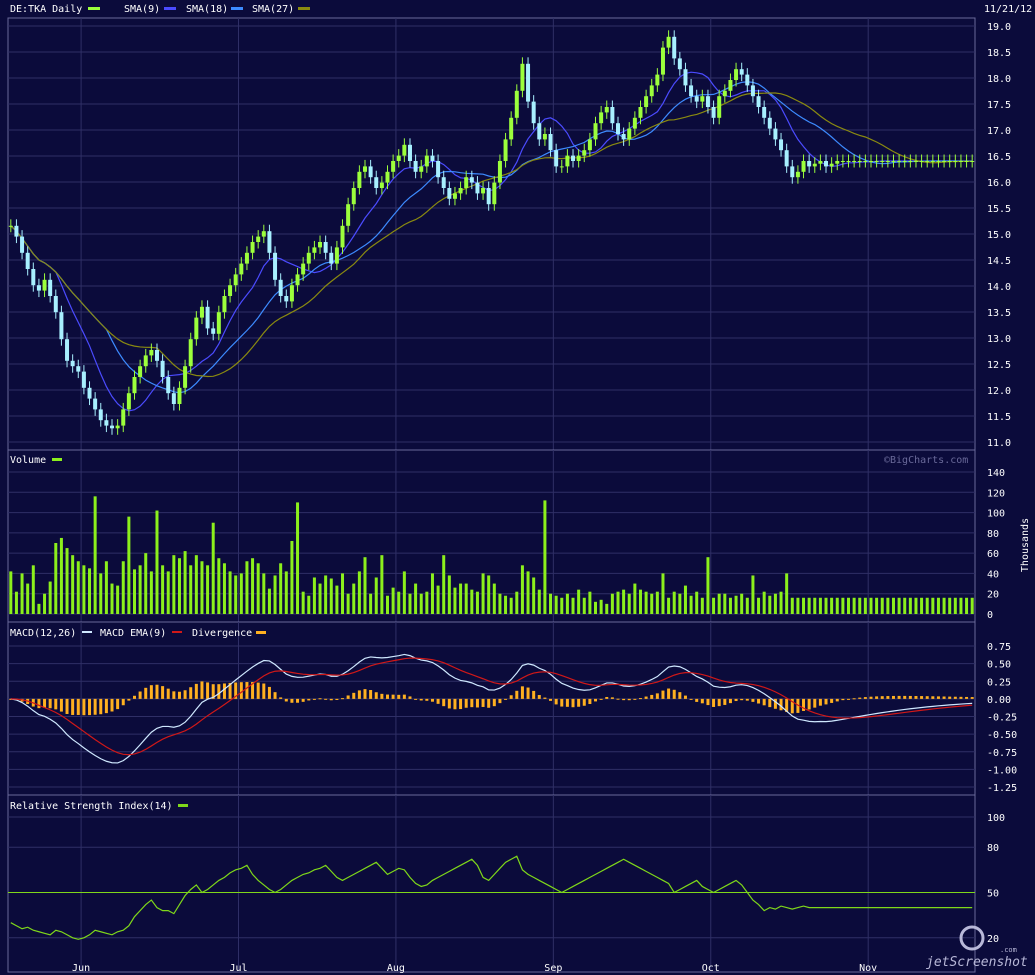  I want to click on month-label: Jul, so click(238, 968).